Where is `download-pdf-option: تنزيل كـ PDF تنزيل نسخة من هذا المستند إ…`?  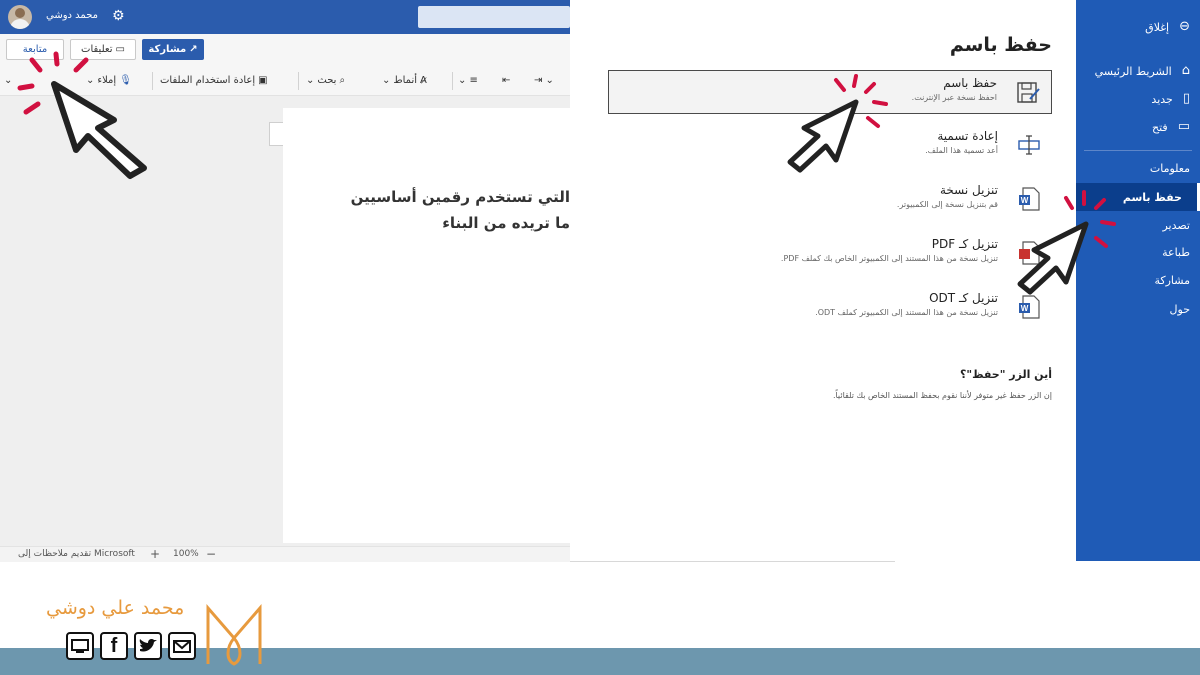 download-pdf-option: تنزيل كـ PDF تنزيل نسخة من هذا المستند إ… is located at coordinates (830, 254).